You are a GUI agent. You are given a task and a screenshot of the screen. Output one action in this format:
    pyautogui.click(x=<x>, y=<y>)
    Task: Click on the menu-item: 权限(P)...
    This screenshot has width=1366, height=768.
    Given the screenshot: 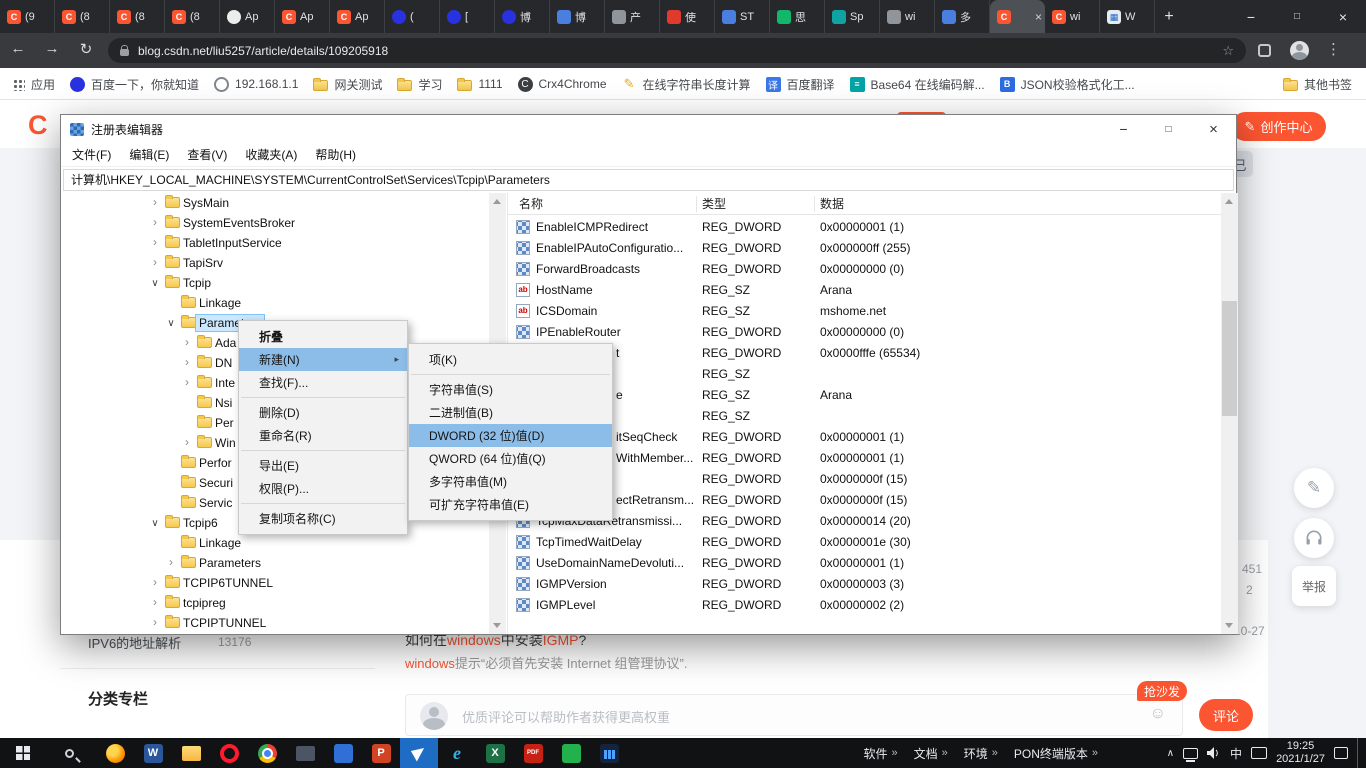 What is the action you would take?
    pyautogui.click(x=323, y=488)
    